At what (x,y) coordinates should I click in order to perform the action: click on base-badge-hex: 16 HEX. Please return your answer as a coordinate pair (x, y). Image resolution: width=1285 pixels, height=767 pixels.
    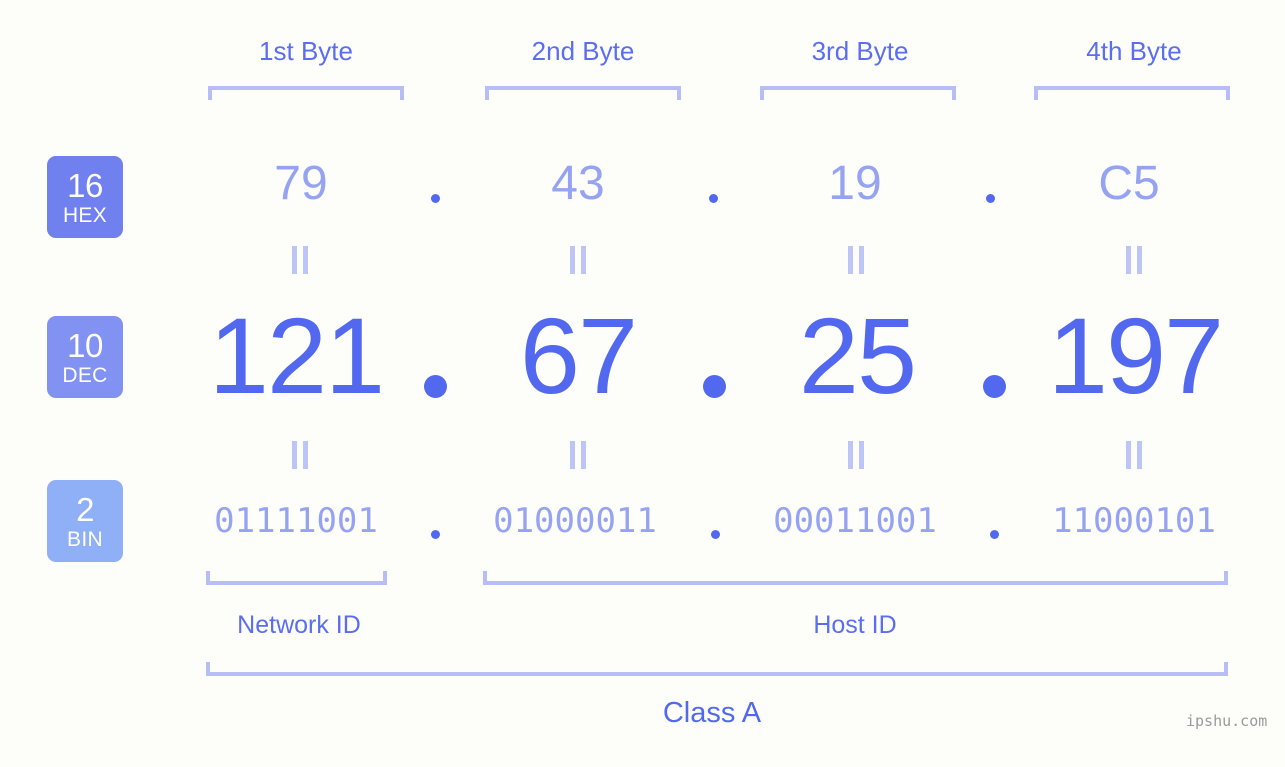
    Looking at the image, I should click on (85, 197).